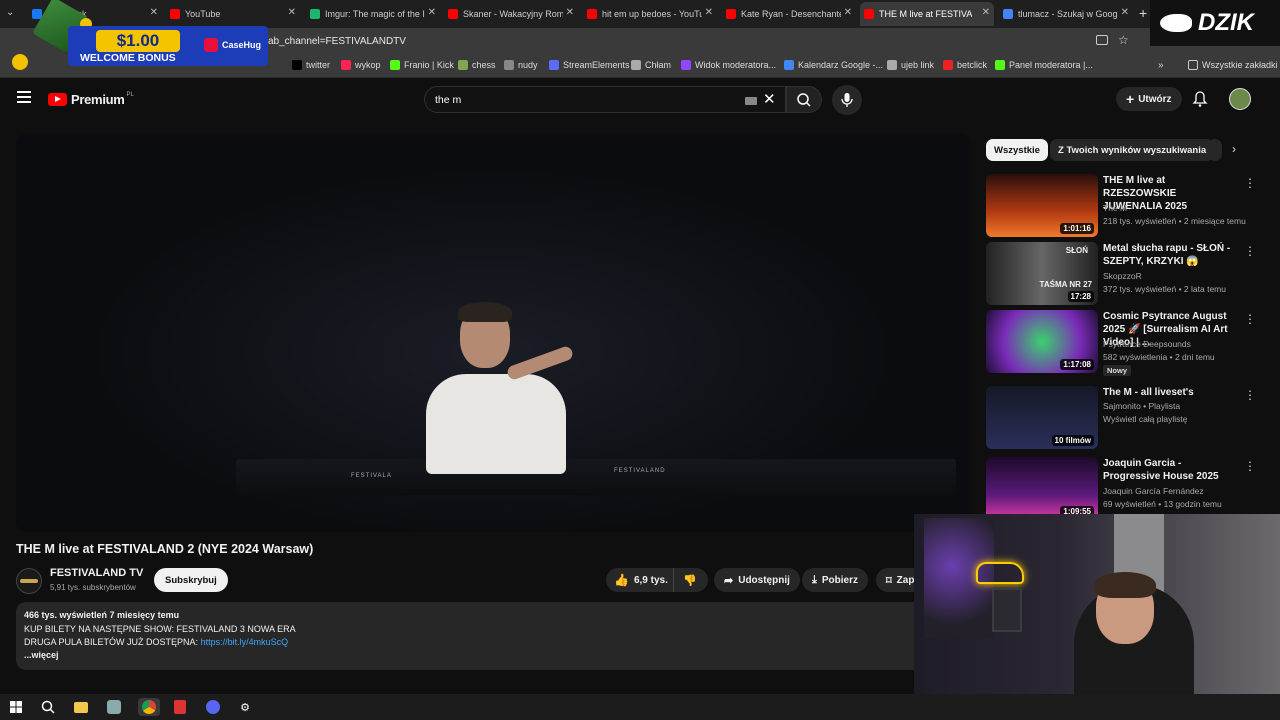  Describe the element at coordinates (685, 580) in the screenshot. I see `dislike-button: 👎` at that location.